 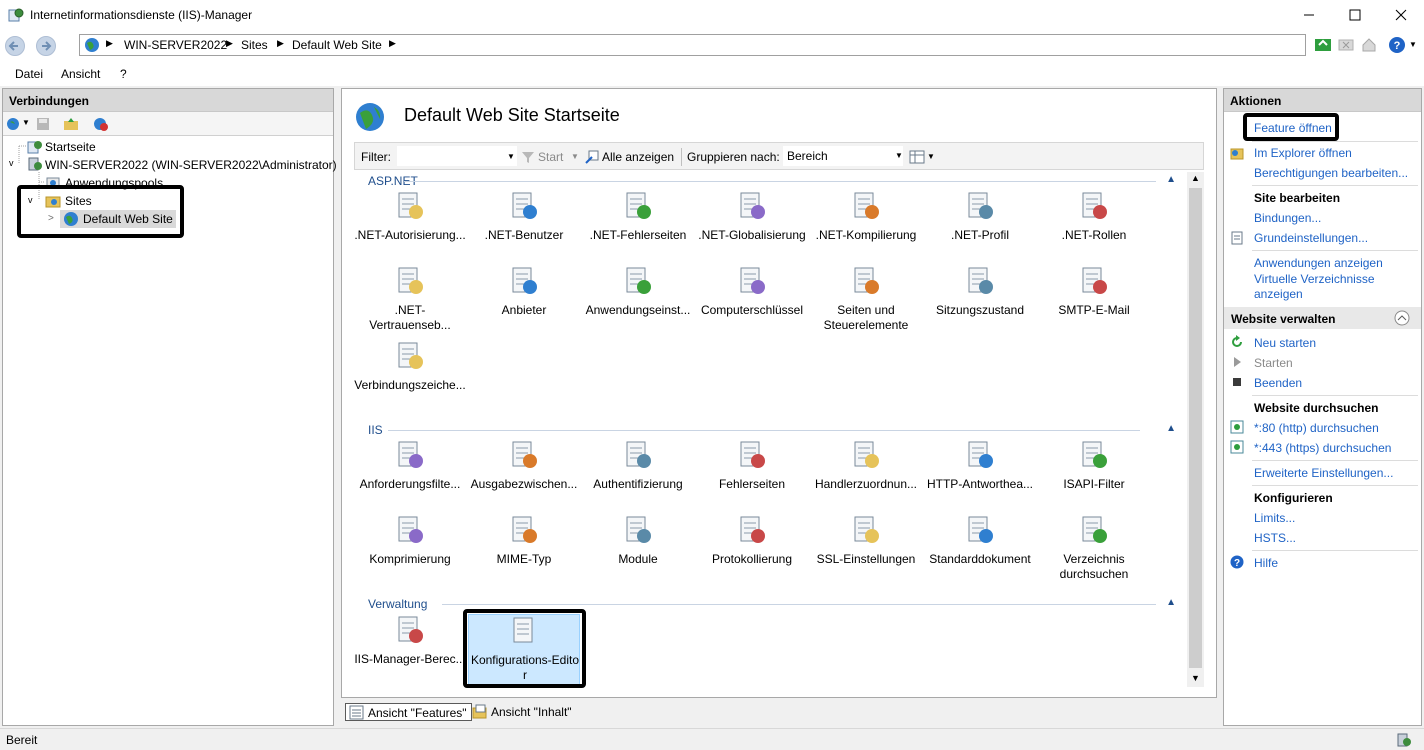 I want to click on stop-icon, so click(x=1346, y=45).